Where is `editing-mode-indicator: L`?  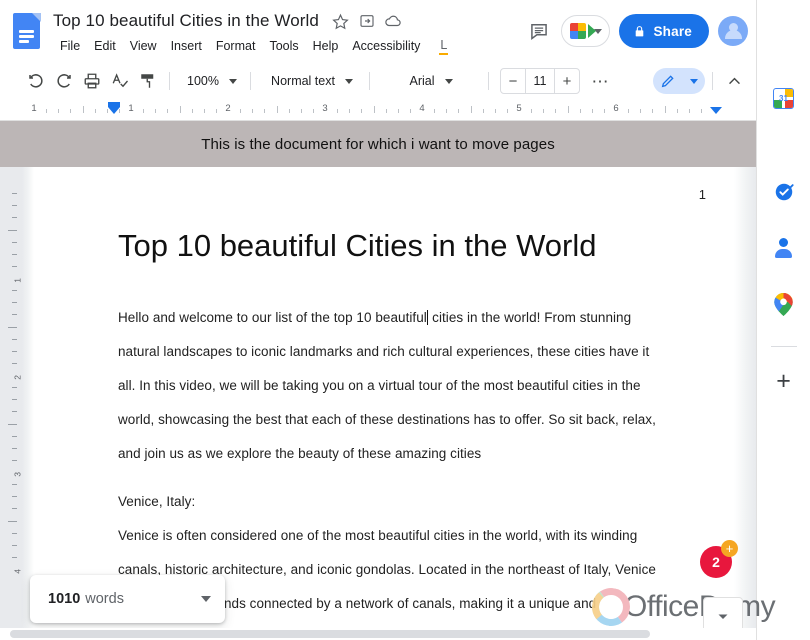 editing-mode-indicator: L is located at coordinates (444, 46).